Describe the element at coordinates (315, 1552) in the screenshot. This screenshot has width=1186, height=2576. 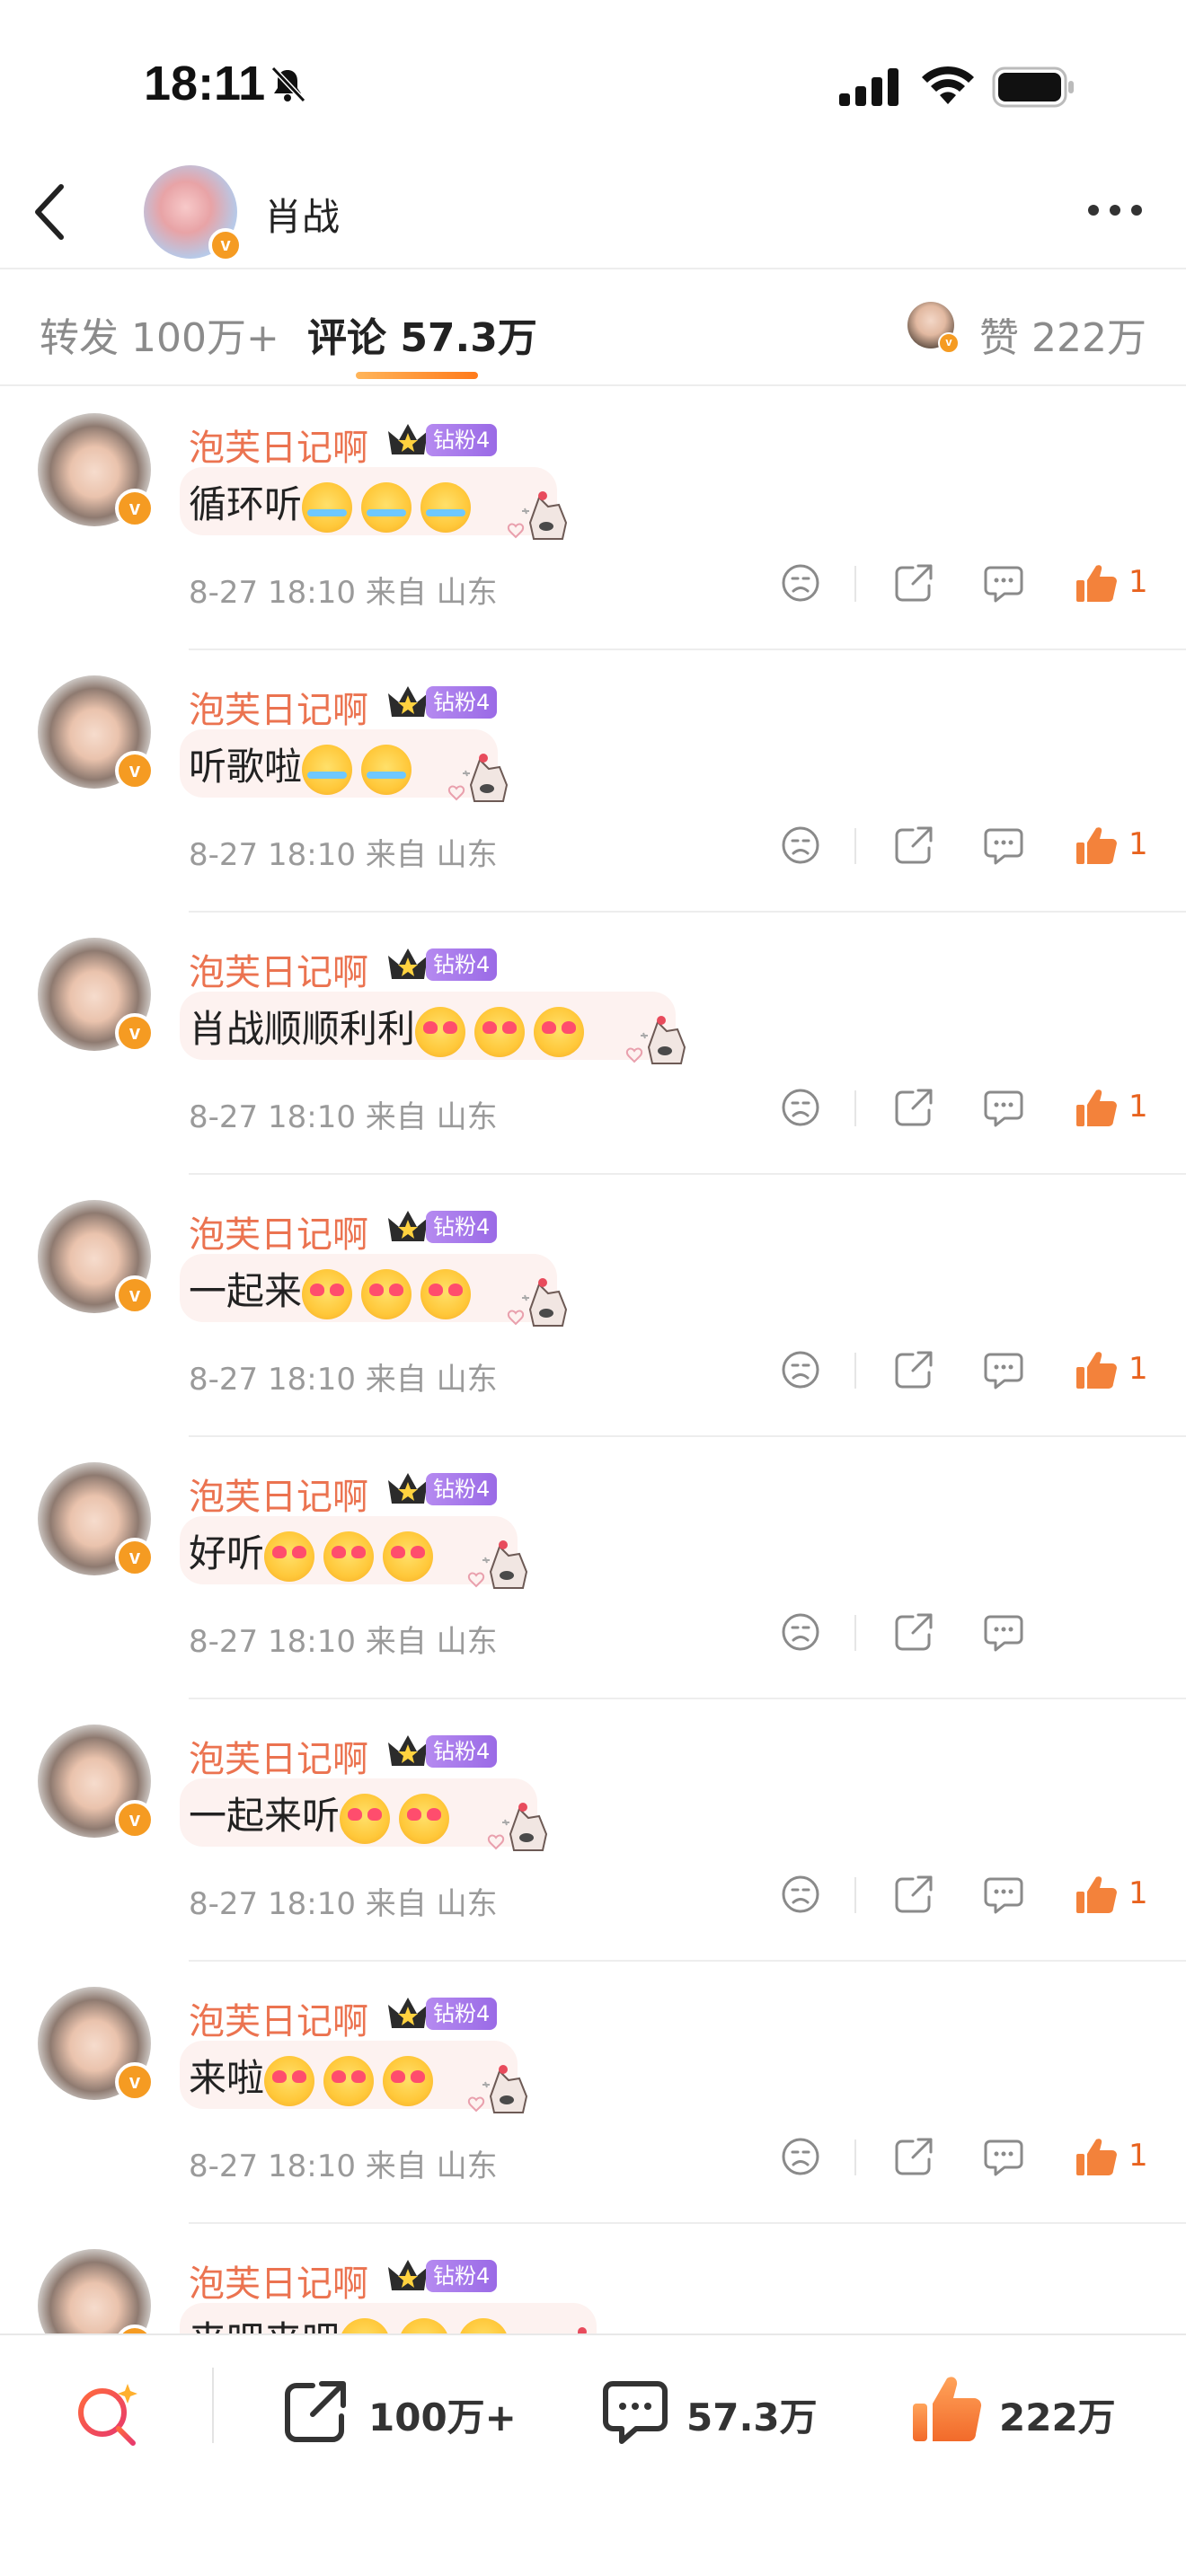
I see `comment-text: 好听` at that location.